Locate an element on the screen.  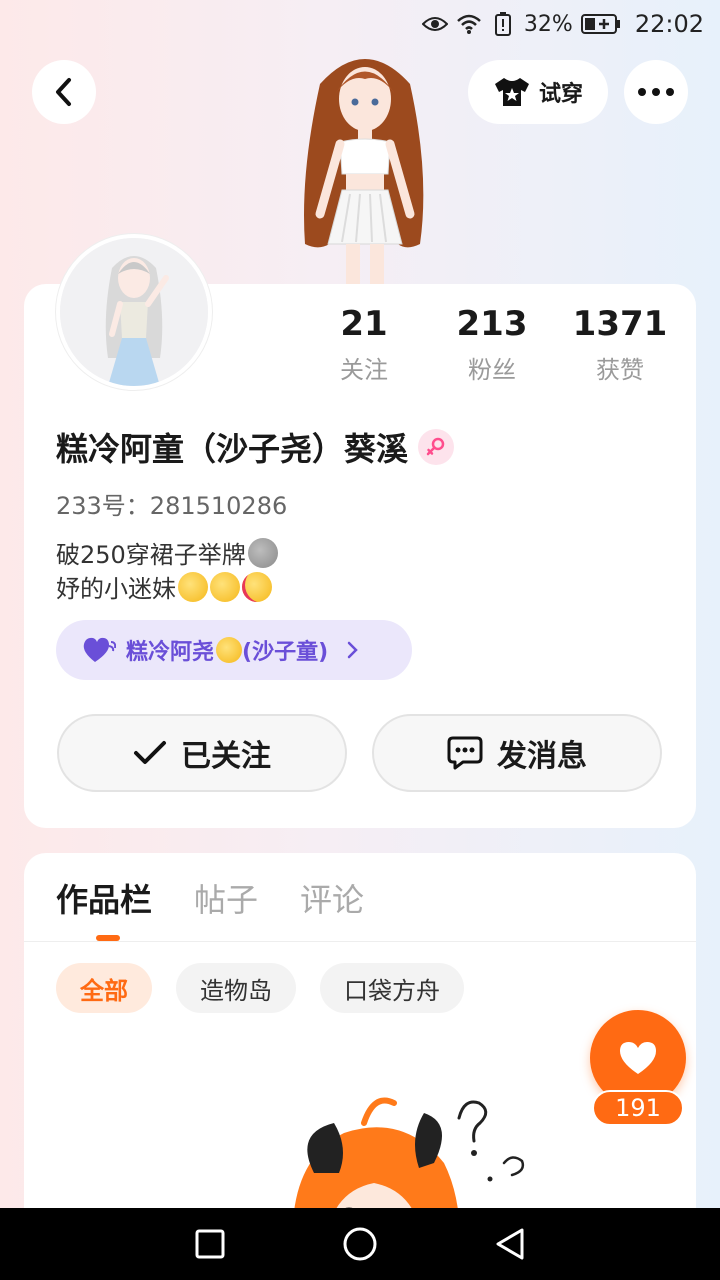
fan-group-badge: 糕冷阿尧 (沙子童) is located at coordinates (234, 650).